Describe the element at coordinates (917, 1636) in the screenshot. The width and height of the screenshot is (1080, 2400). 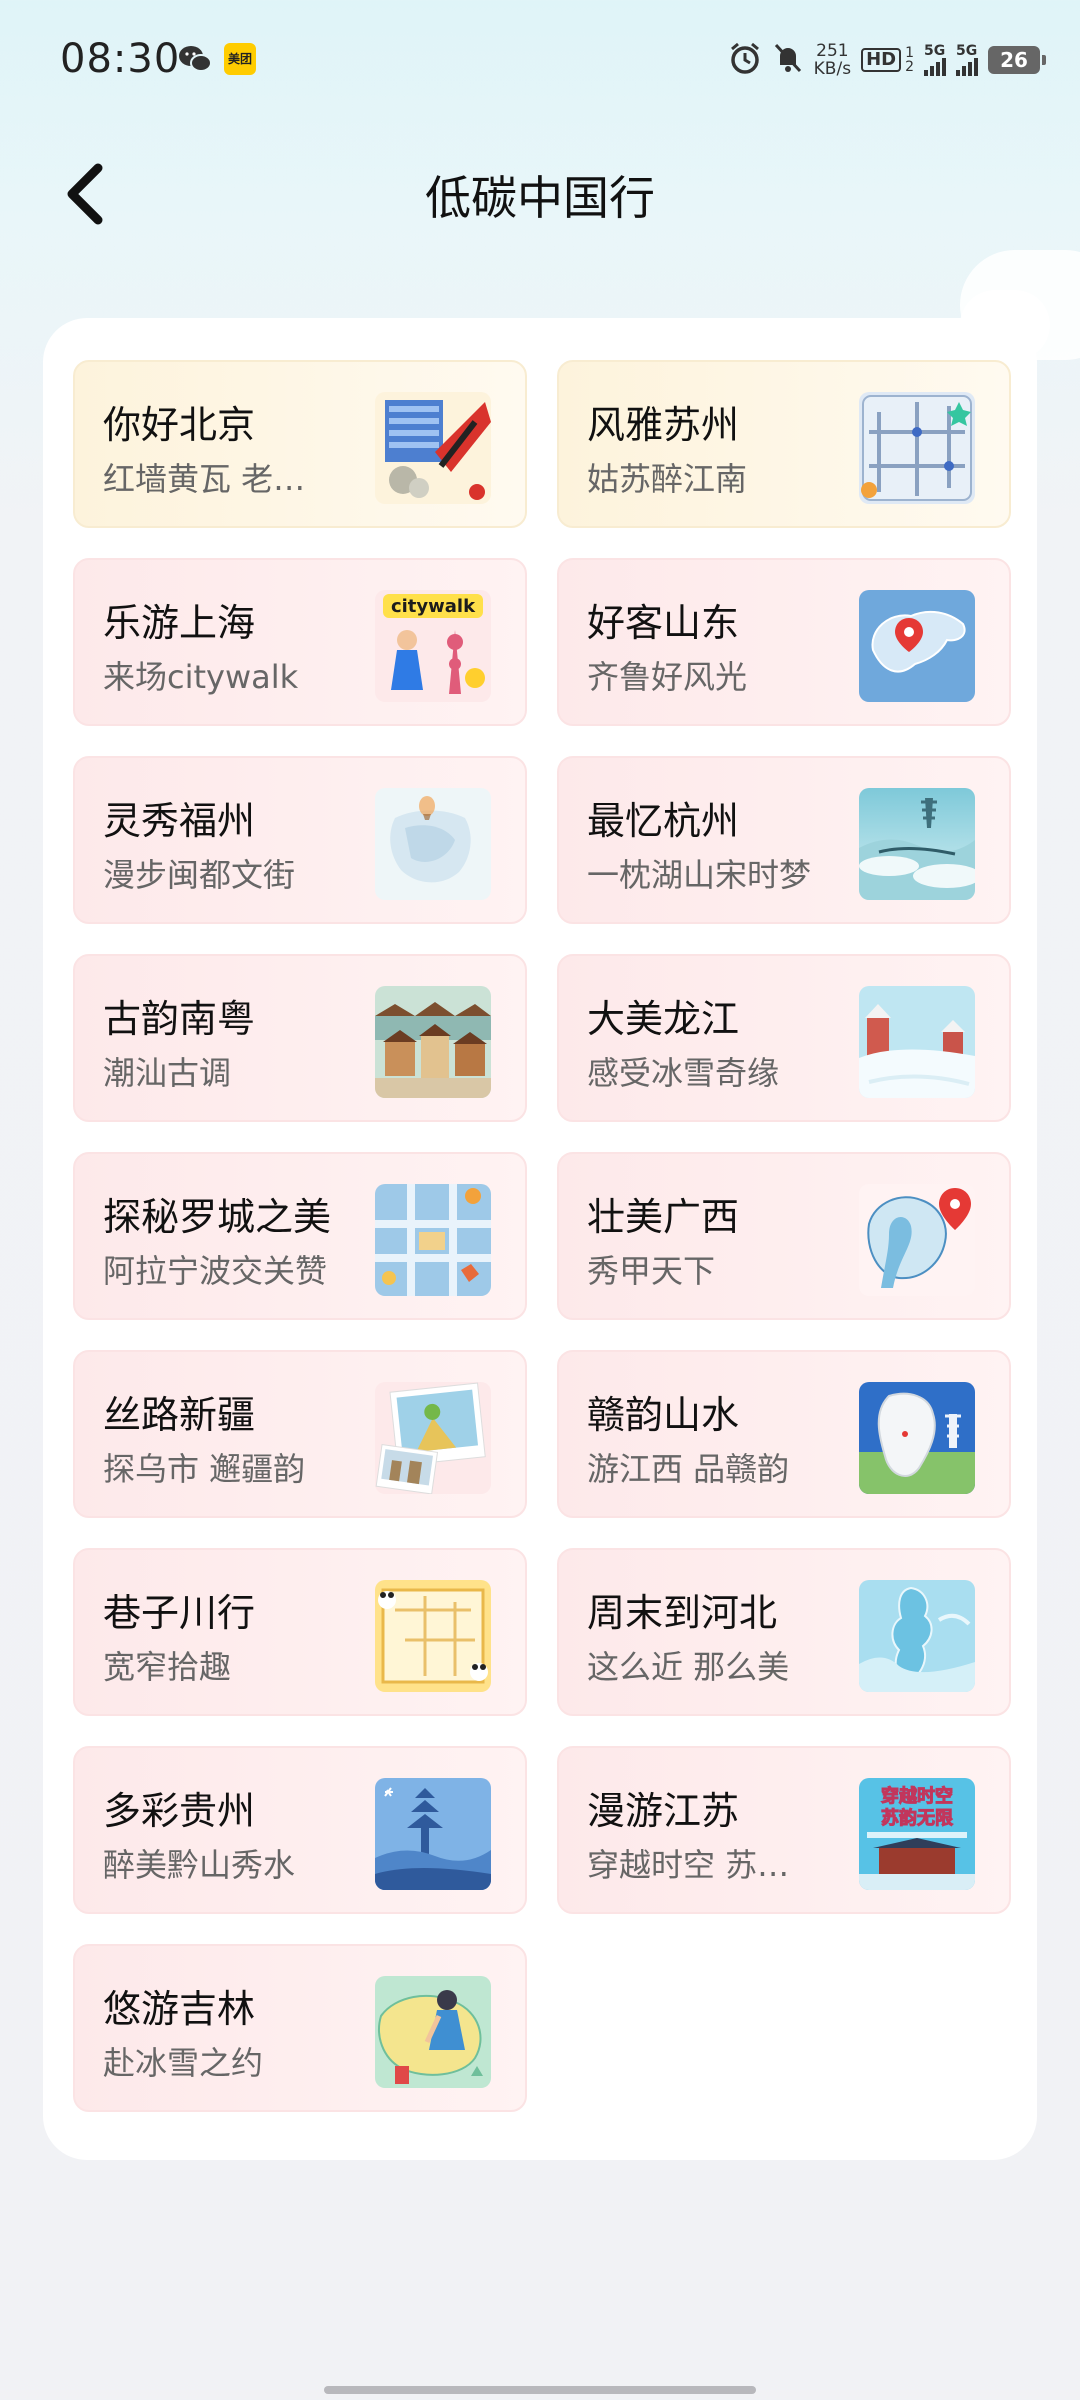
I see `hebei-map-icon` at that location.